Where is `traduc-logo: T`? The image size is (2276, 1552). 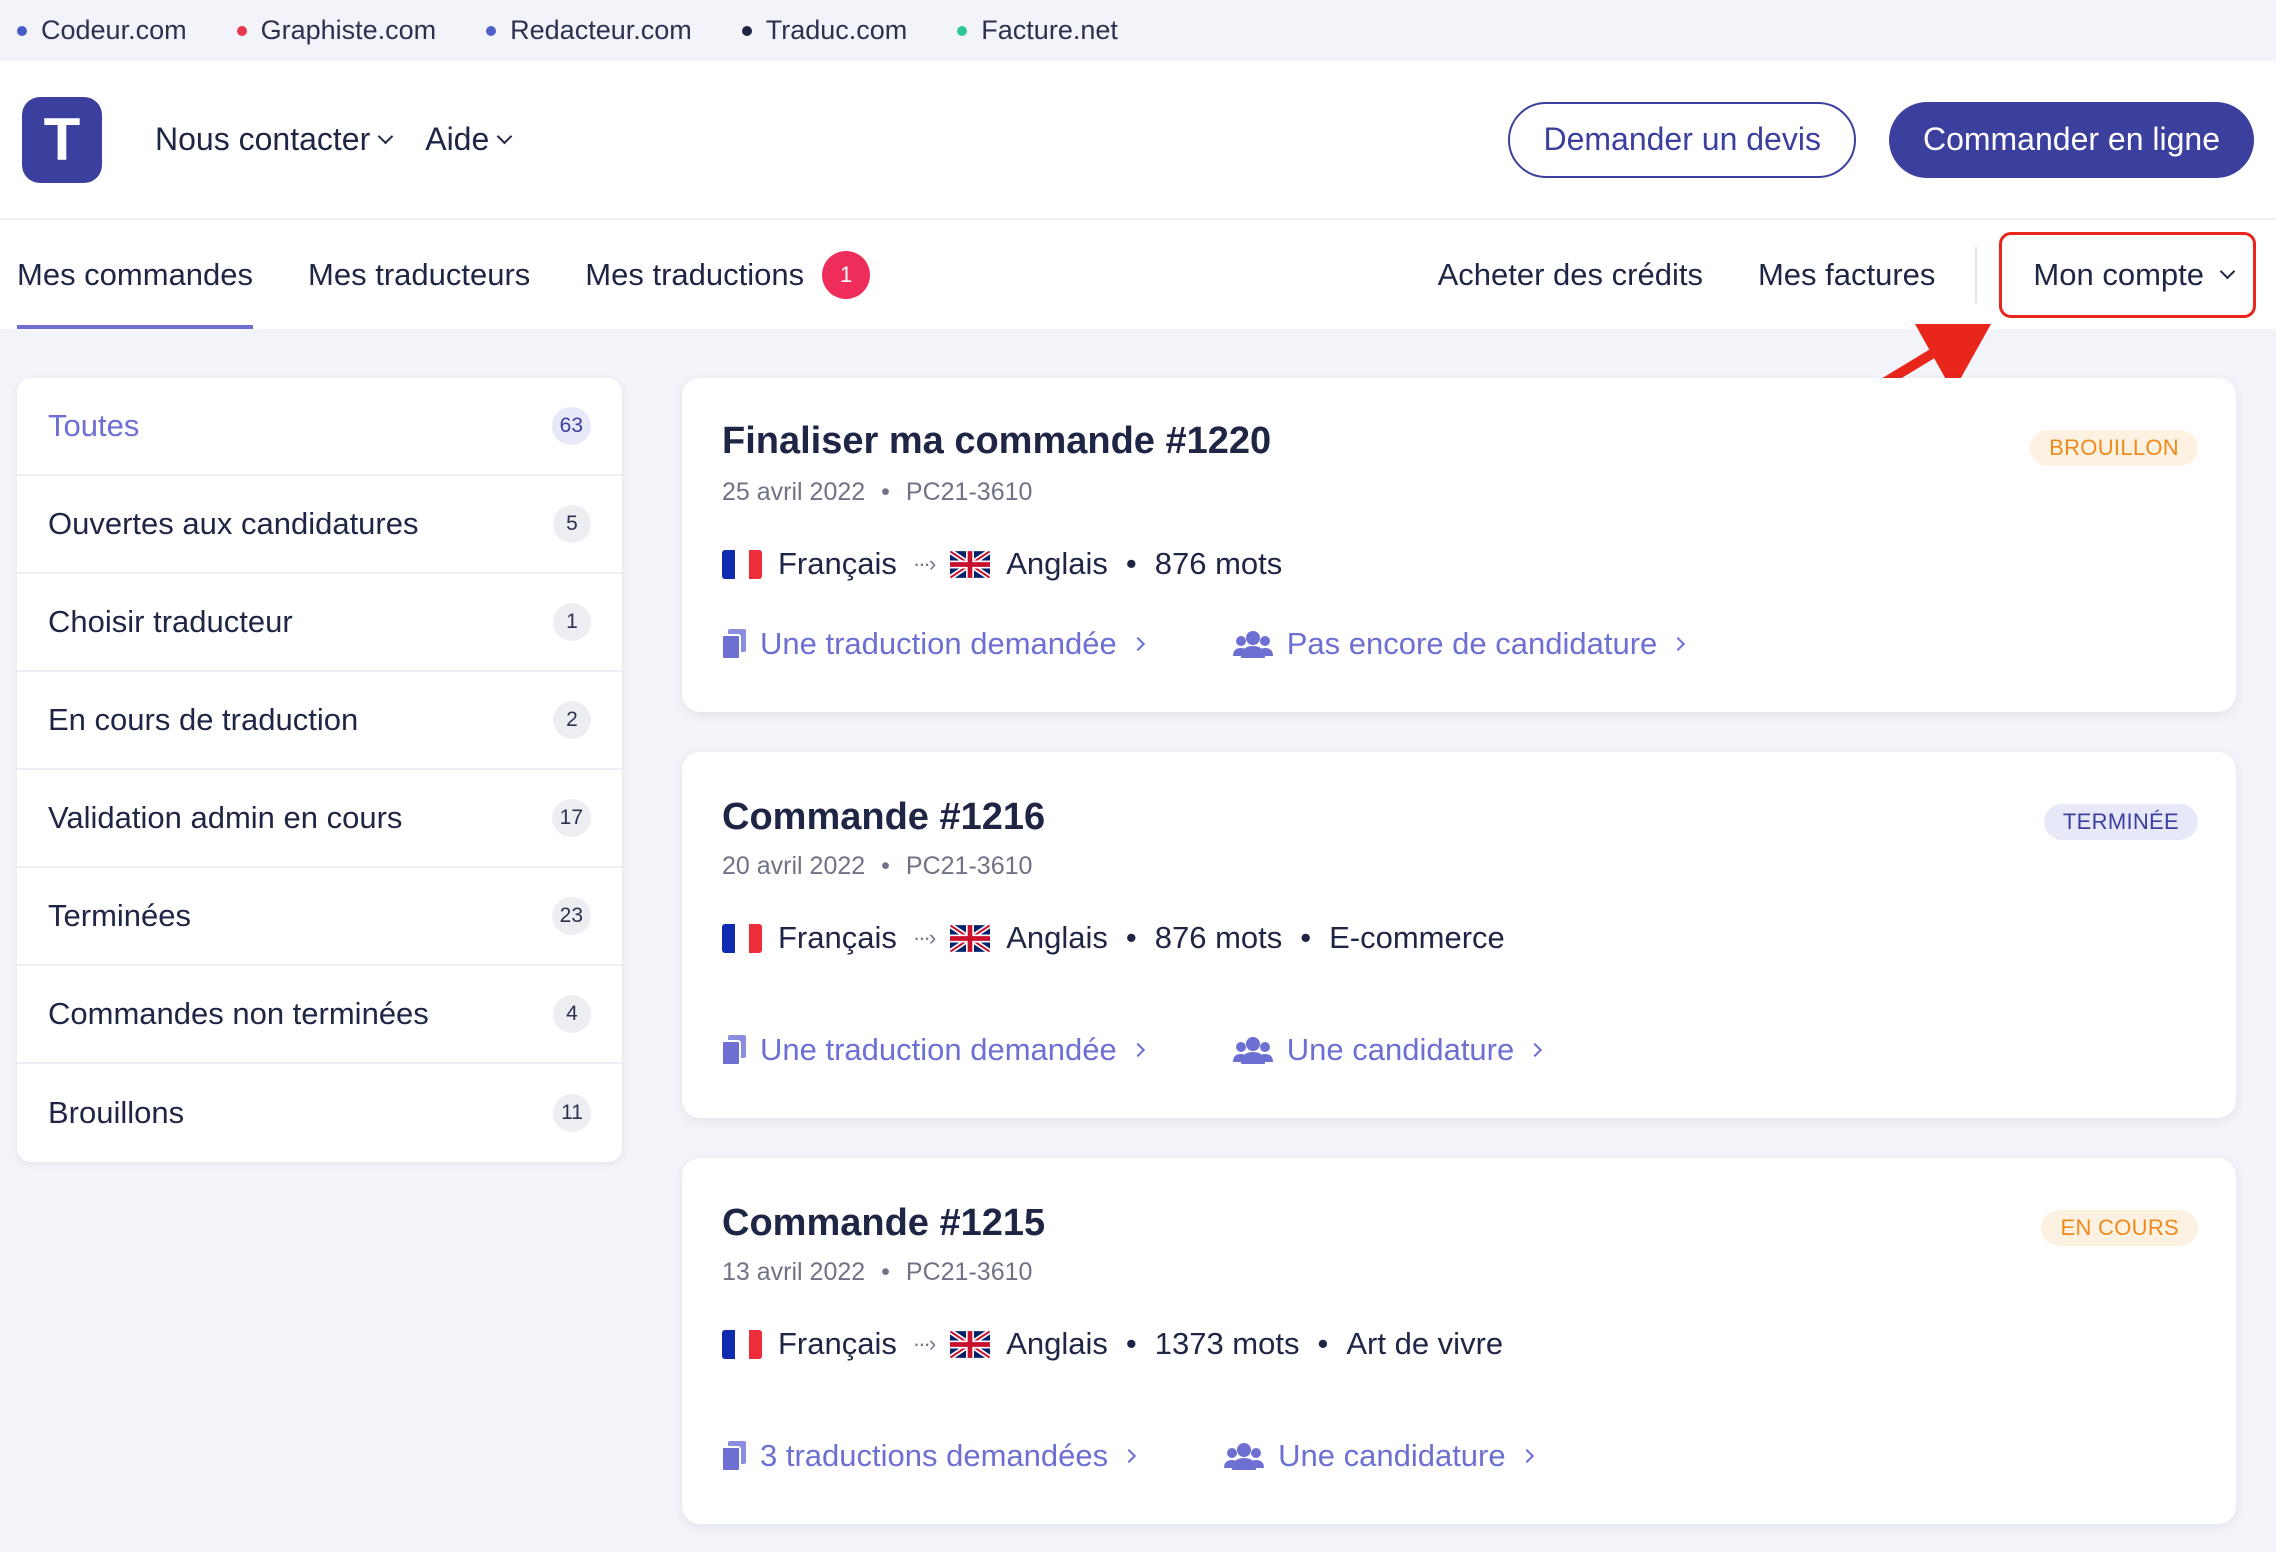
traduc-logo: T is located at coordinates (62, 139).